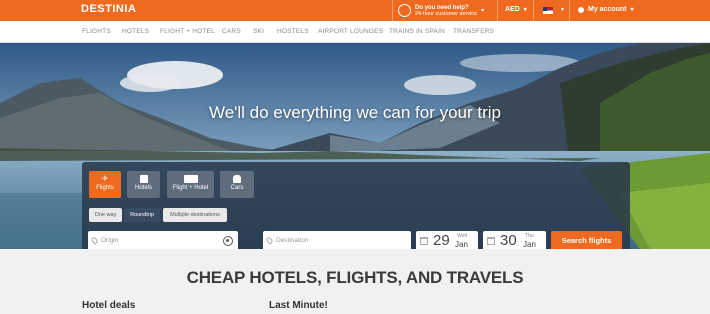 The image size is (710, 314). What do you see at coordinates (163, 241) in the screenshot?
I see `origin-input: Origin` at bounding box center [163, 241].